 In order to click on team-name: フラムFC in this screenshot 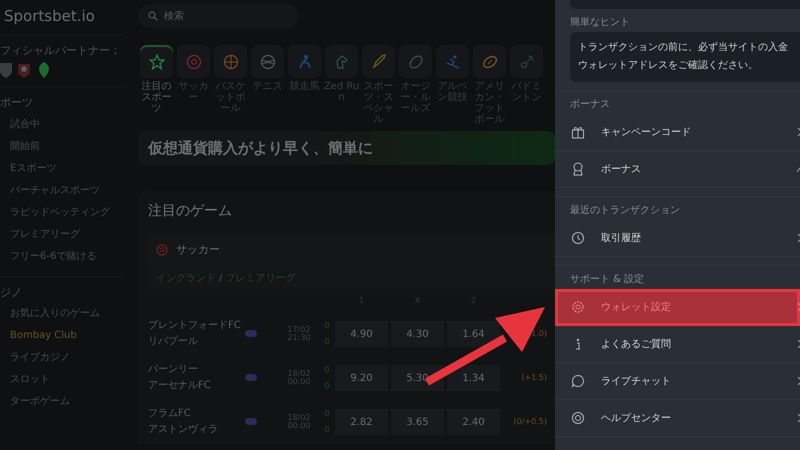, I will do `click(170, 414)`.